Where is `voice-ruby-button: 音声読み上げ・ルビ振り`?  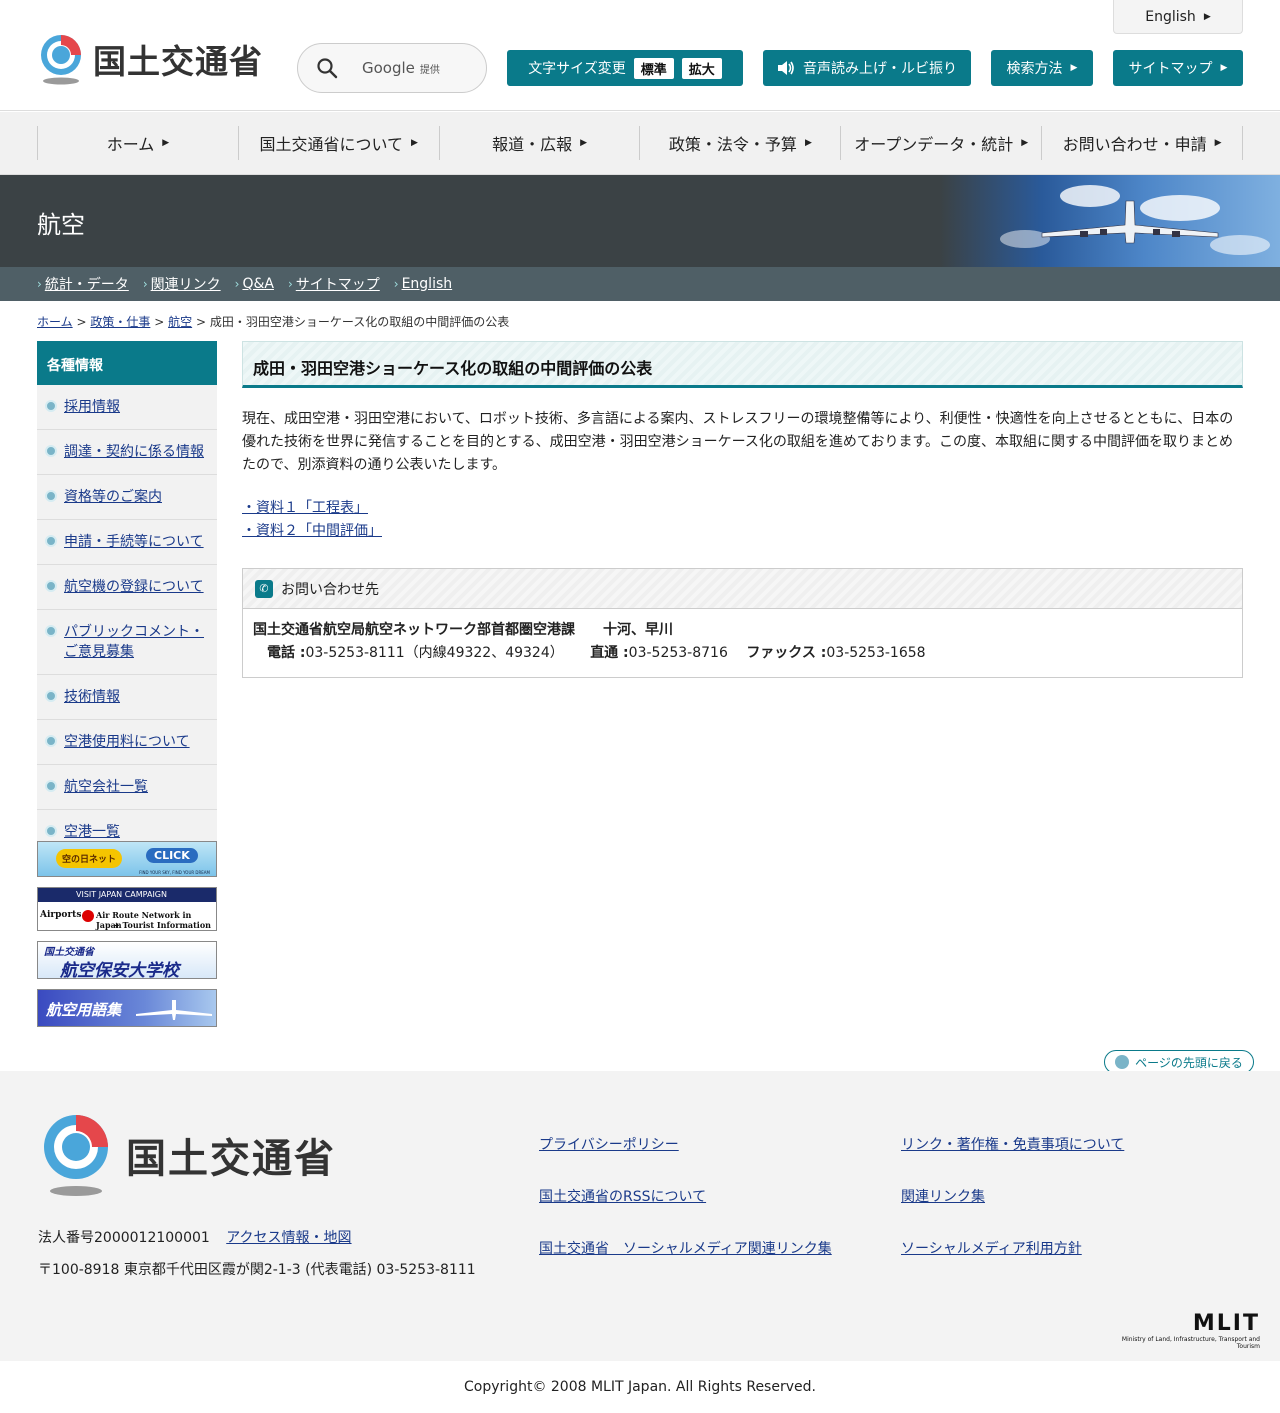
voice-ruby-button: 音声読み上げ・ルビ振り is located at coordinates (867, 68).